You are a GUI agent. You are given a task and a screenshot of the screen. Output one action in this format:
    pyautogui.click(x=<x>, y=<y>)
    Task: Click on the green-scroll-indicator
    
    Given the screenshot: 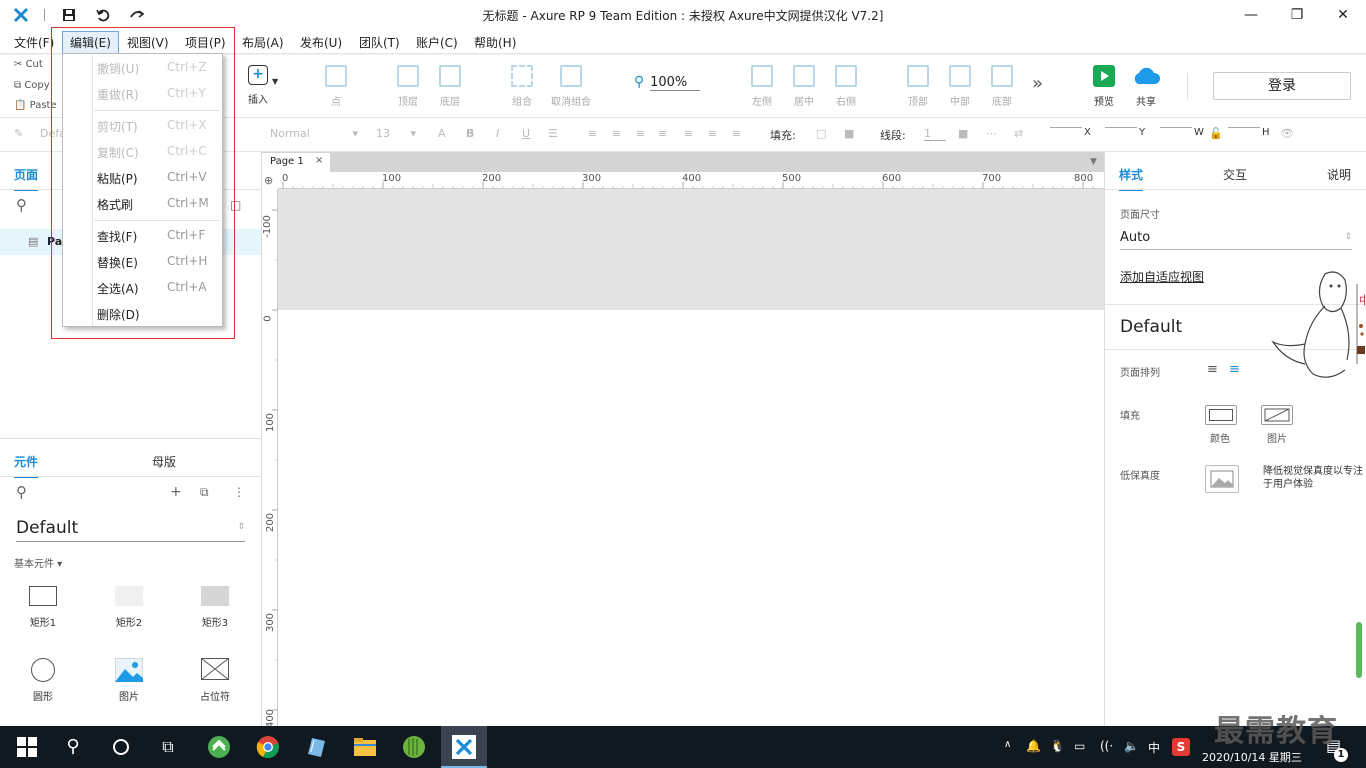 What is the action you would take?
    pyautogui.click(x=1359, y=650)
    